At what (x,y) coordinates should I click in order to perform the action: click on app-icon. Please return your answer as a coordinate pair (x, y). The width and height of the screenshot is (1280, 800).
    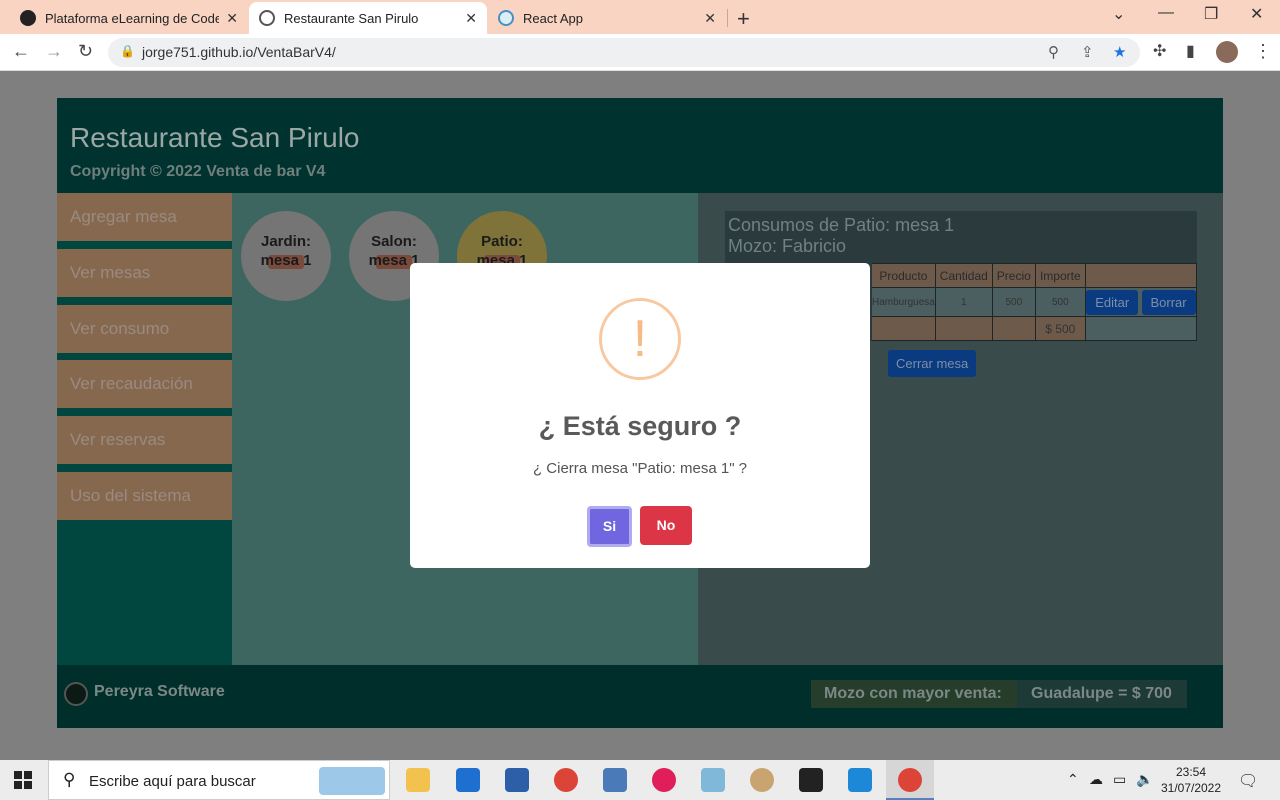
    Looking at the image, I should click on (517, 780).